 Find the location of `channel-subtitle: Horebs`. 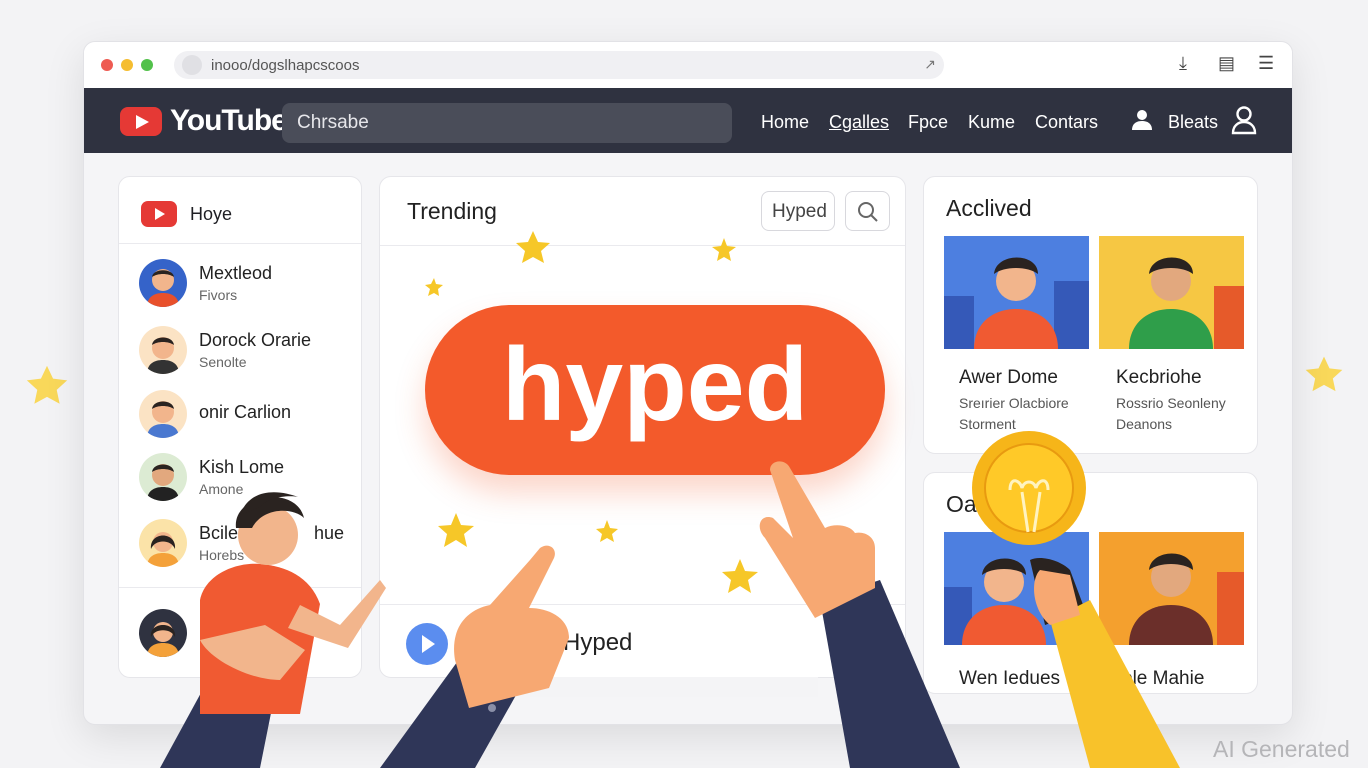

channel-subtitle: Horebs is located at coordinates (222, 555).